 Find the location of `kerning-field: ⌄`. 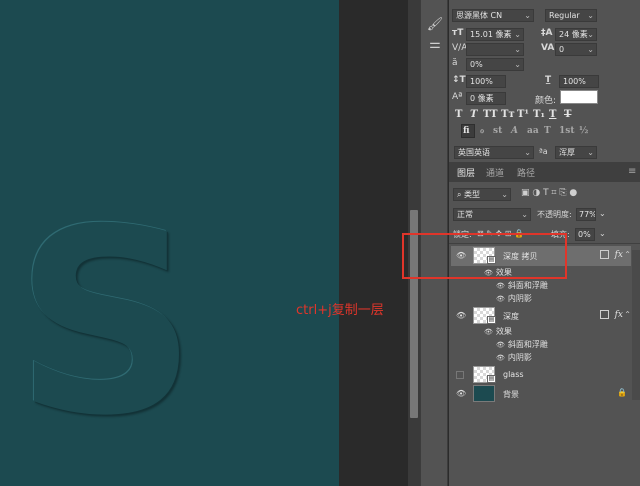

kerning-field: ⌄ is located at coordinates (495, 49).